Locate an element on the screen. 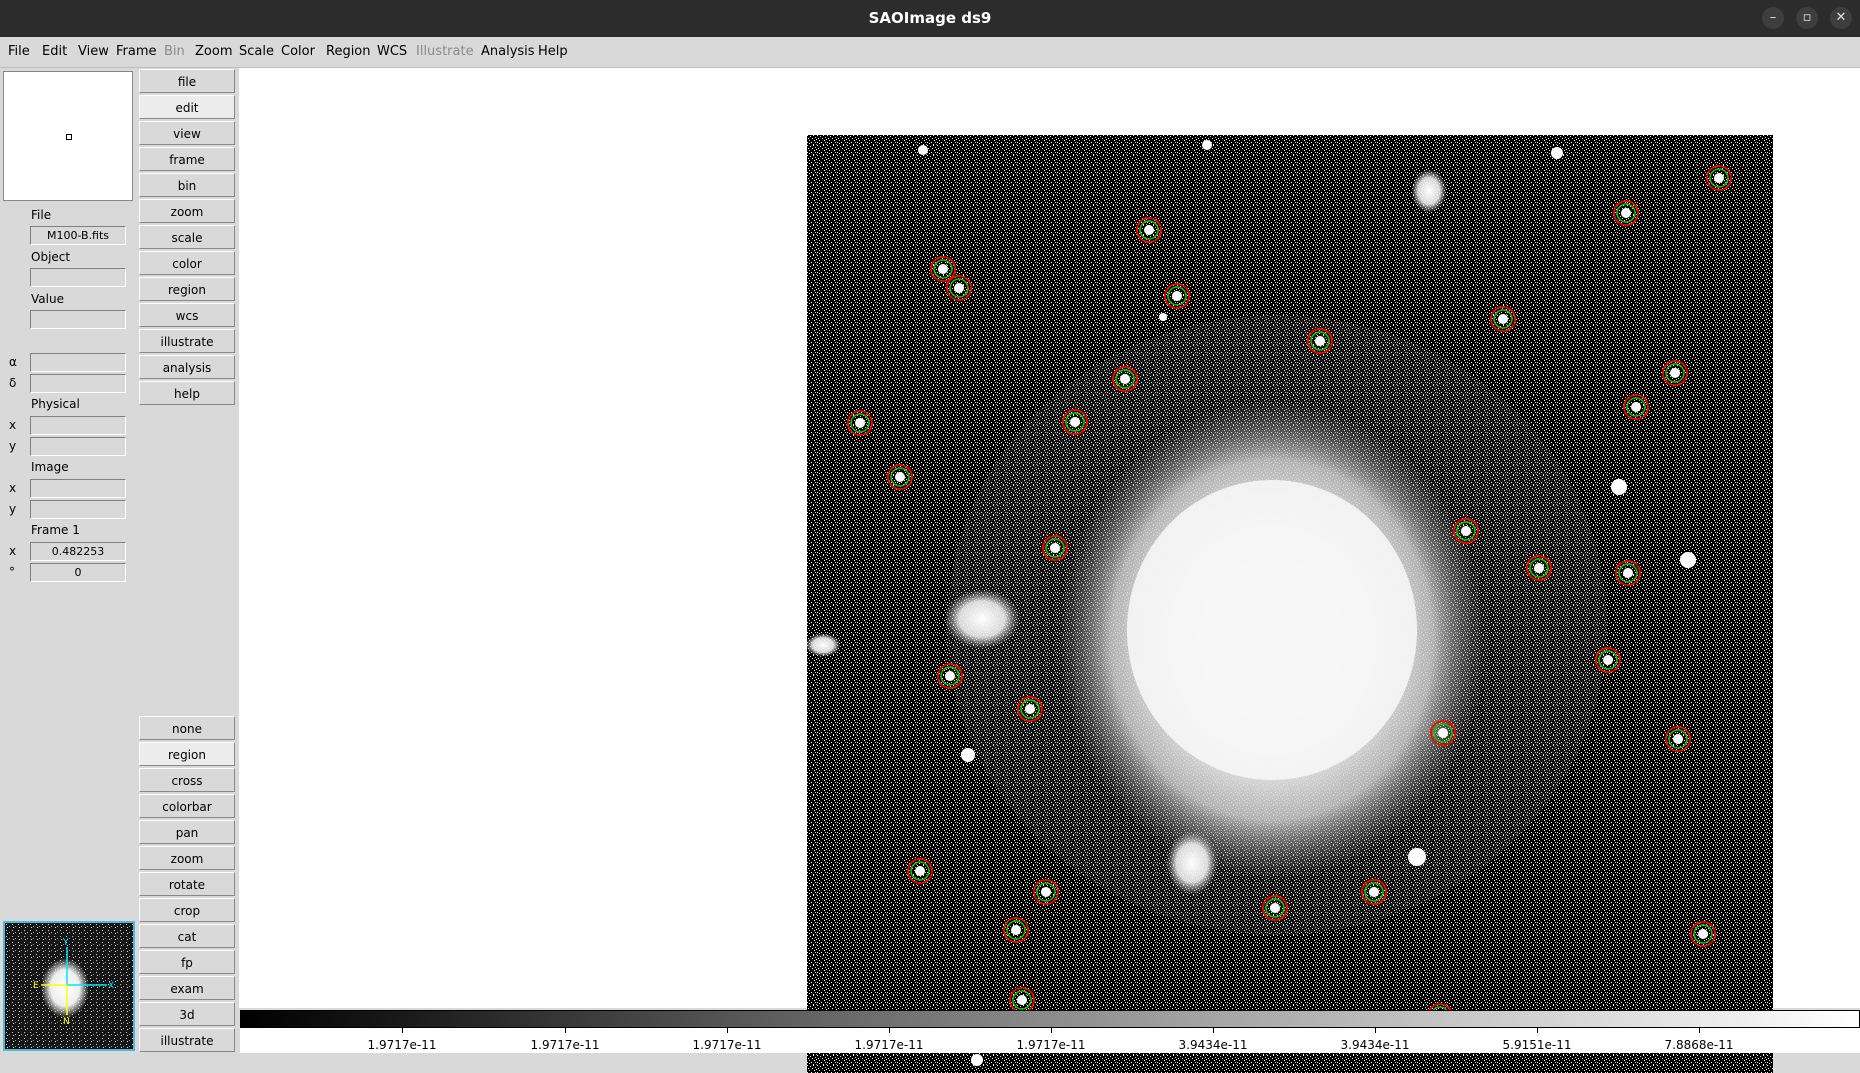 The width and height of the screenshot is (1860, 1073). button-buttons_top-help: help is located at coordinates (187, 393).